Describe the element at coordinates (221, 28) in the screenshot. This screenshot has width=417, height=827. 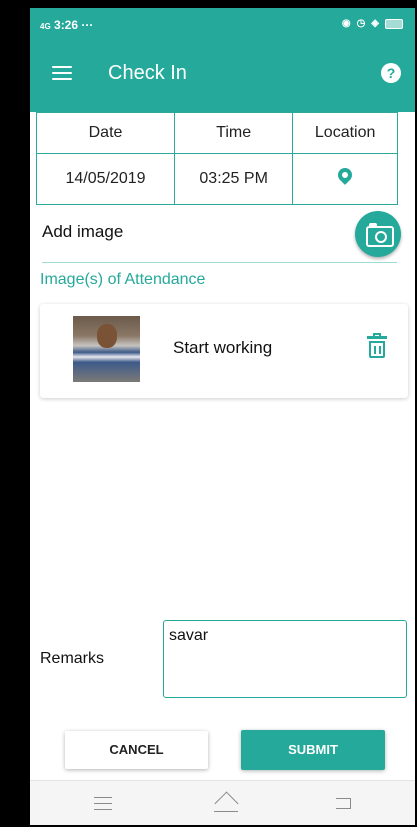
I see `status-bar: 4G 3:26 ··· ◉ ◷ ◈` at that location.